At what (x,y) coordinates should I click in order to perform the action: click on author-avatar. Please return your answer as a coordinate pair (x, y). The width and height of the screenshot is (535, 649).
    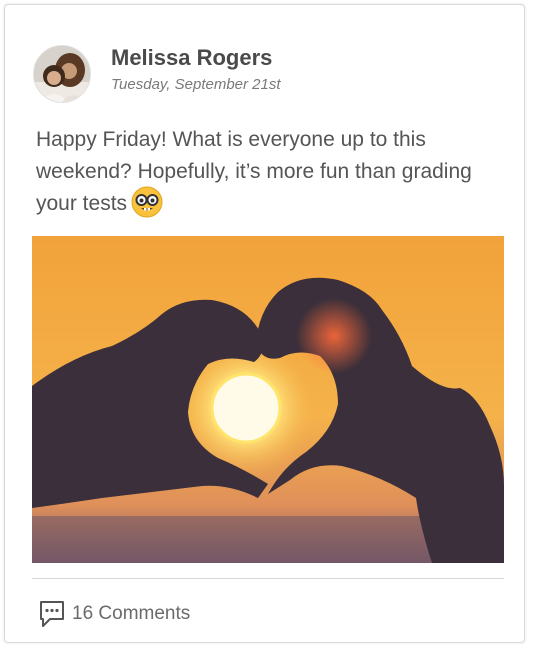
    Looking at the image, I should click on (62, 74).